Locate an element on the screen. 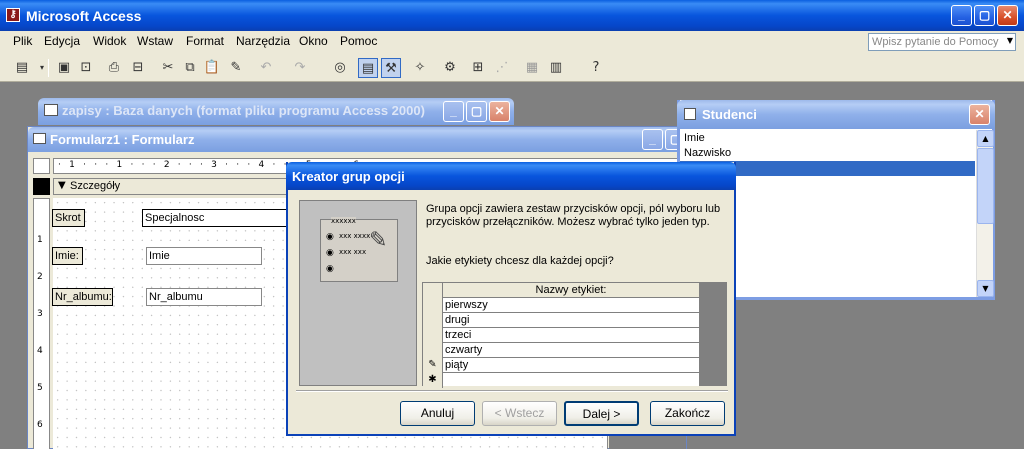 The width and height of the screenshot is (1024, 449). form-minimize-button: _ is located at coordinates (652, 139).